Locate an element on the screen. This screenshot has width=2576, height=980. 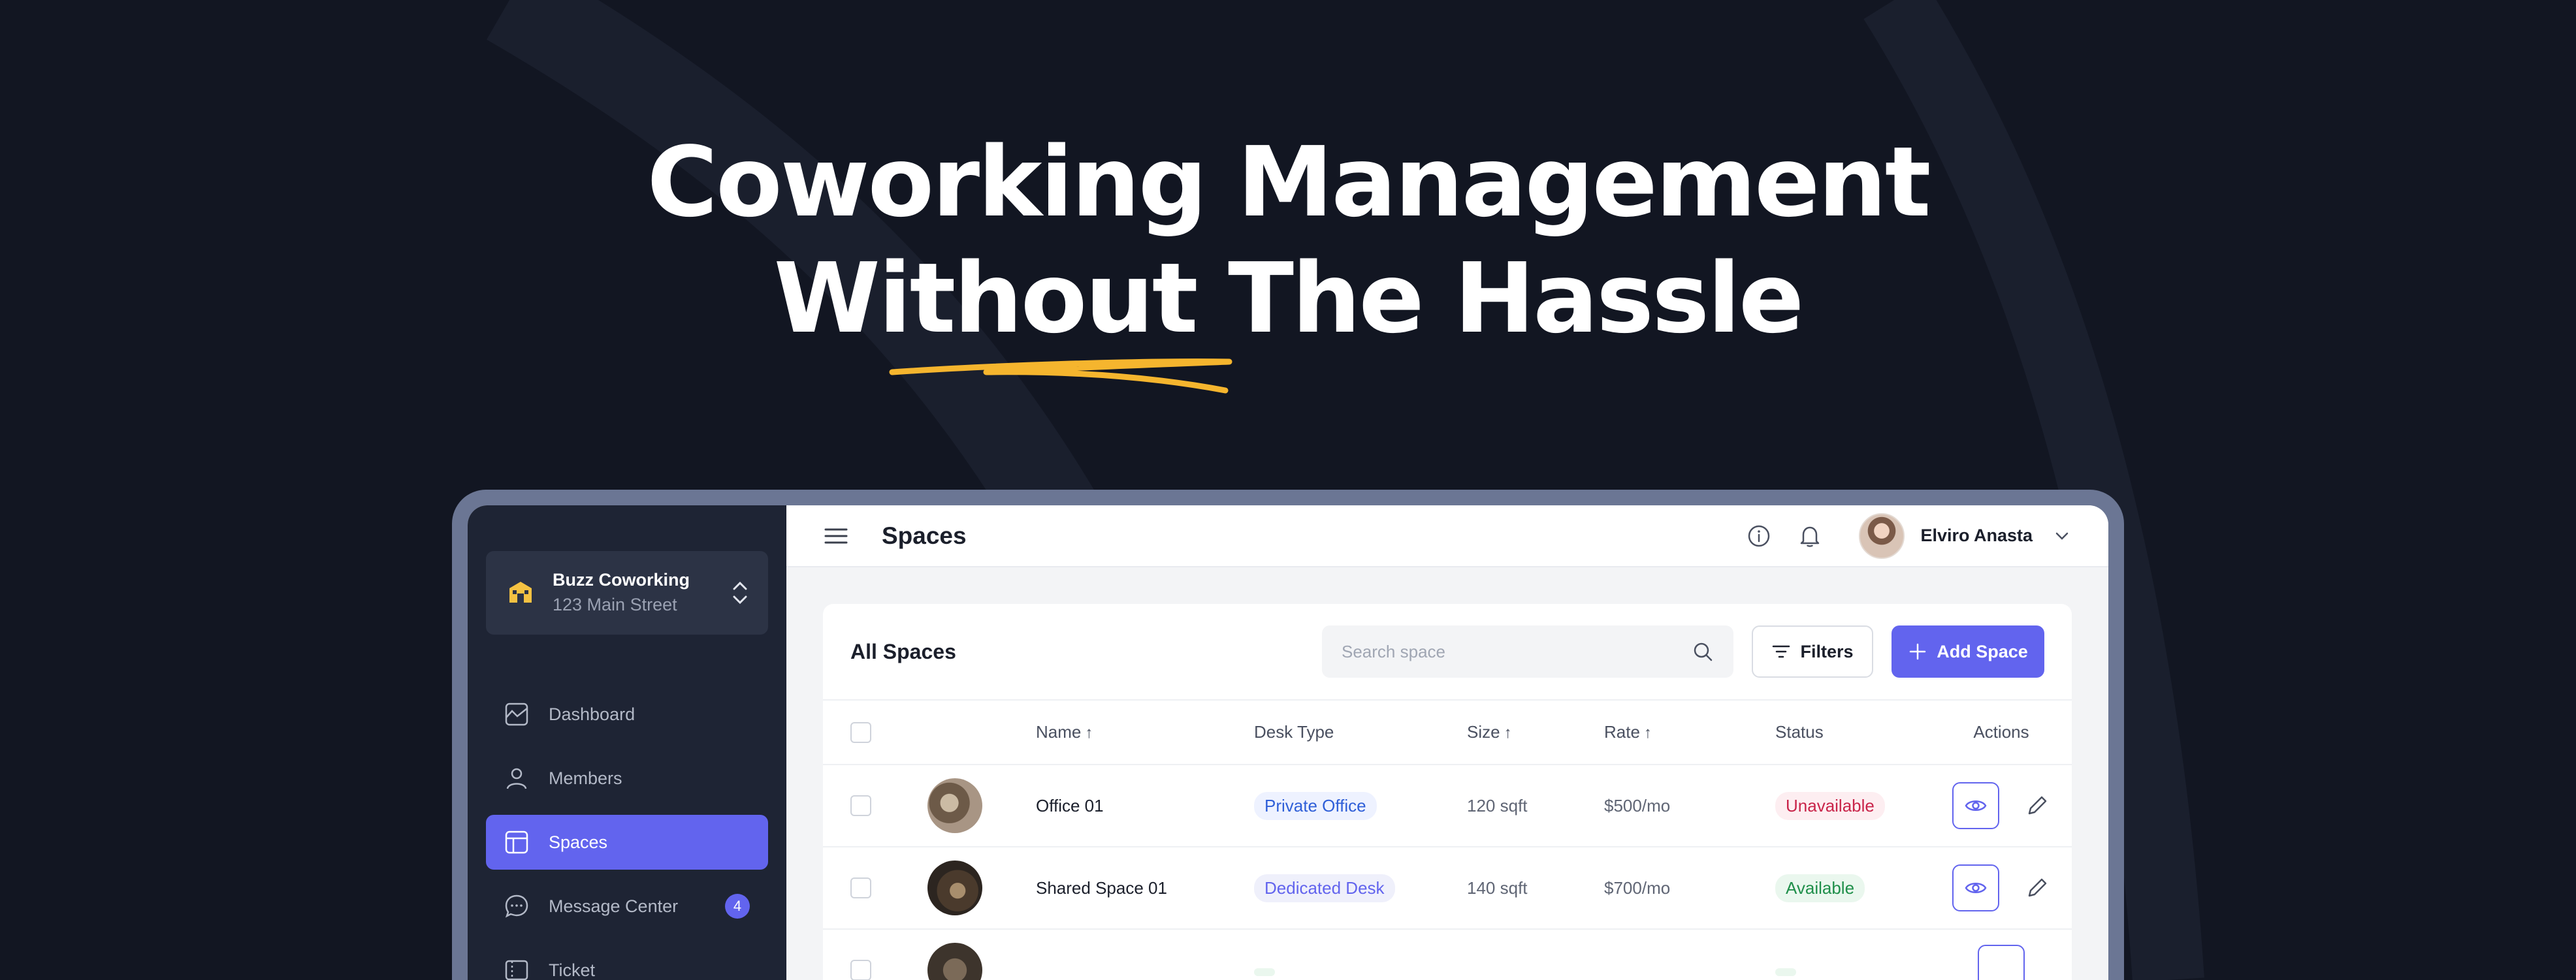
chevron-down-icon is located at coordinates (2062, 536).